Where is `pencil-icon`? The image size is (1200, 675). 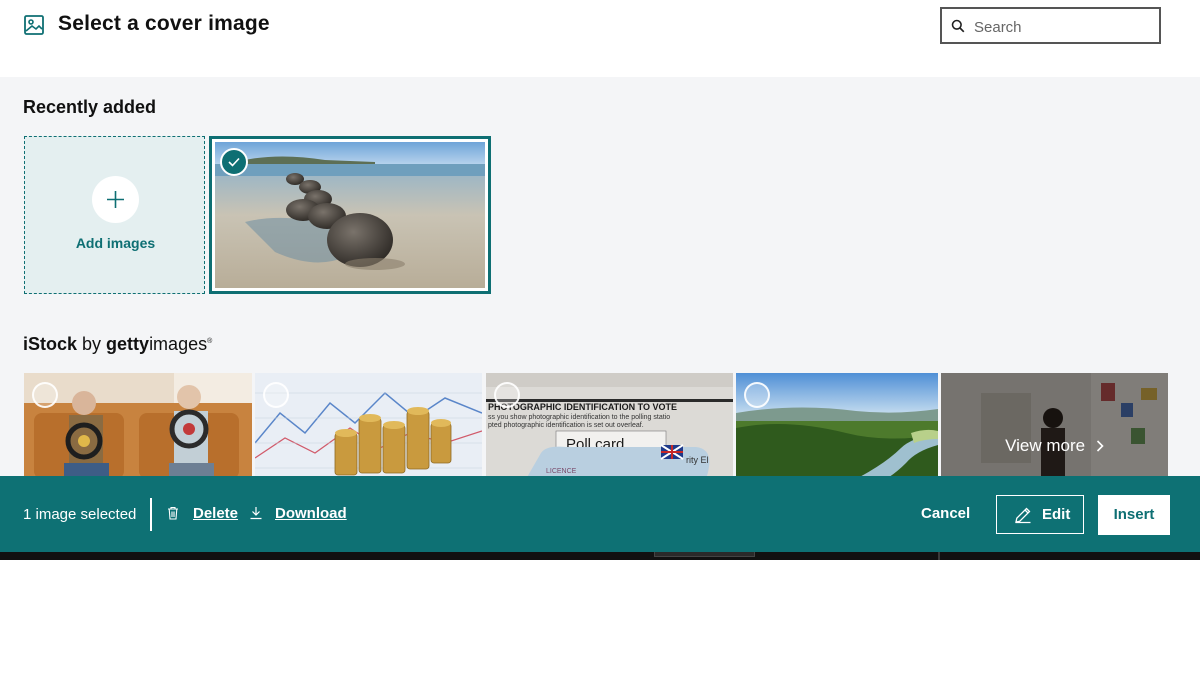 pencil-icon is located at coordinates (1023, 515).